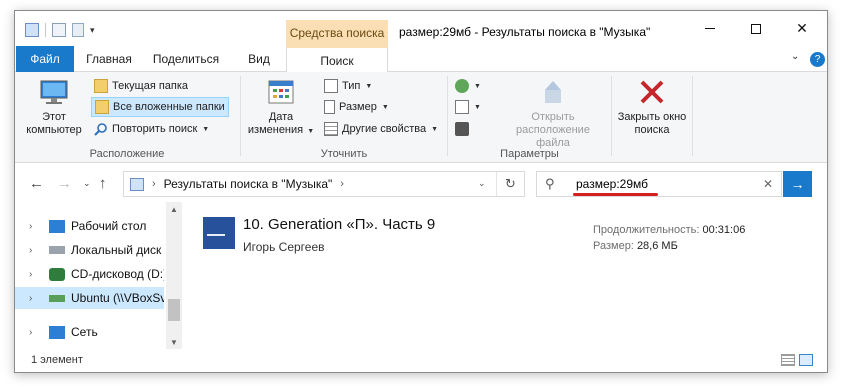  What do you see at coordinates (259, 59) in the screenshot?
I see `tab-view: Вид` at bounding box center [259, 59].